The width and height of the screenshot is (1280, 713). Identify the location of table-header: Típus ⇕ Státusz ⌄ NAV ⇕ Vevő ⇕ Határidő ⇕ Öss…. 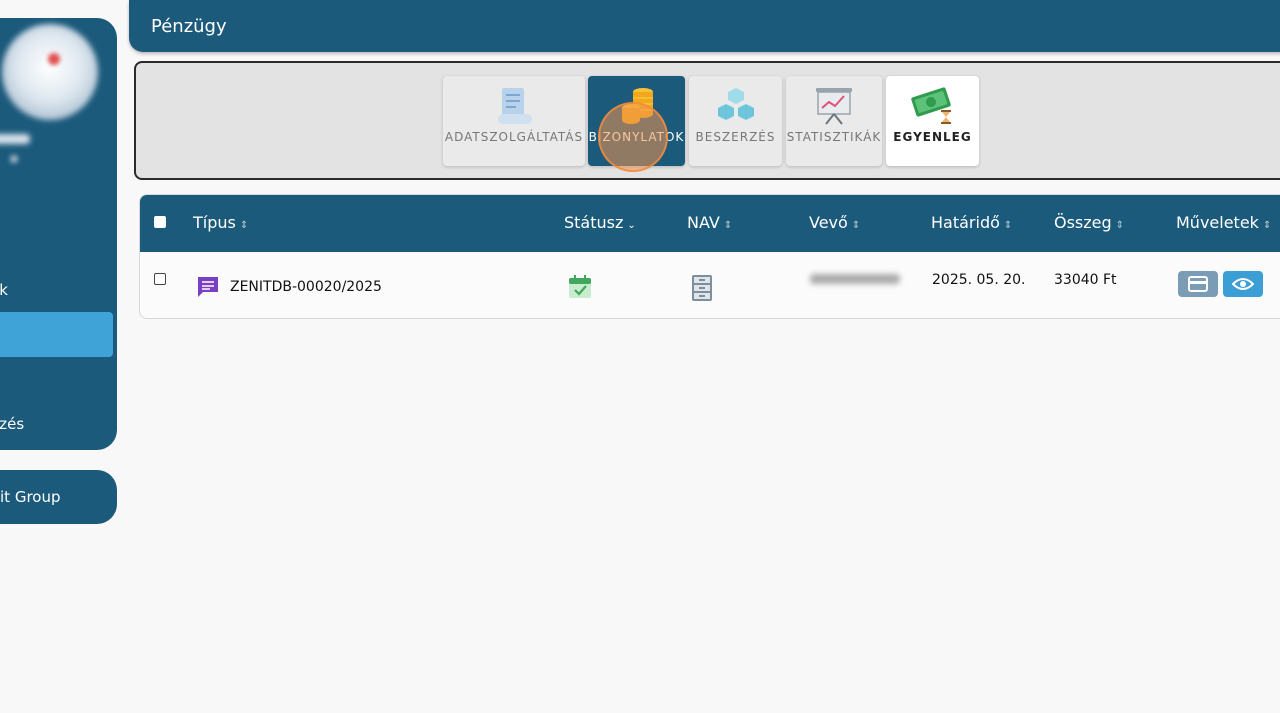
(710, 223).